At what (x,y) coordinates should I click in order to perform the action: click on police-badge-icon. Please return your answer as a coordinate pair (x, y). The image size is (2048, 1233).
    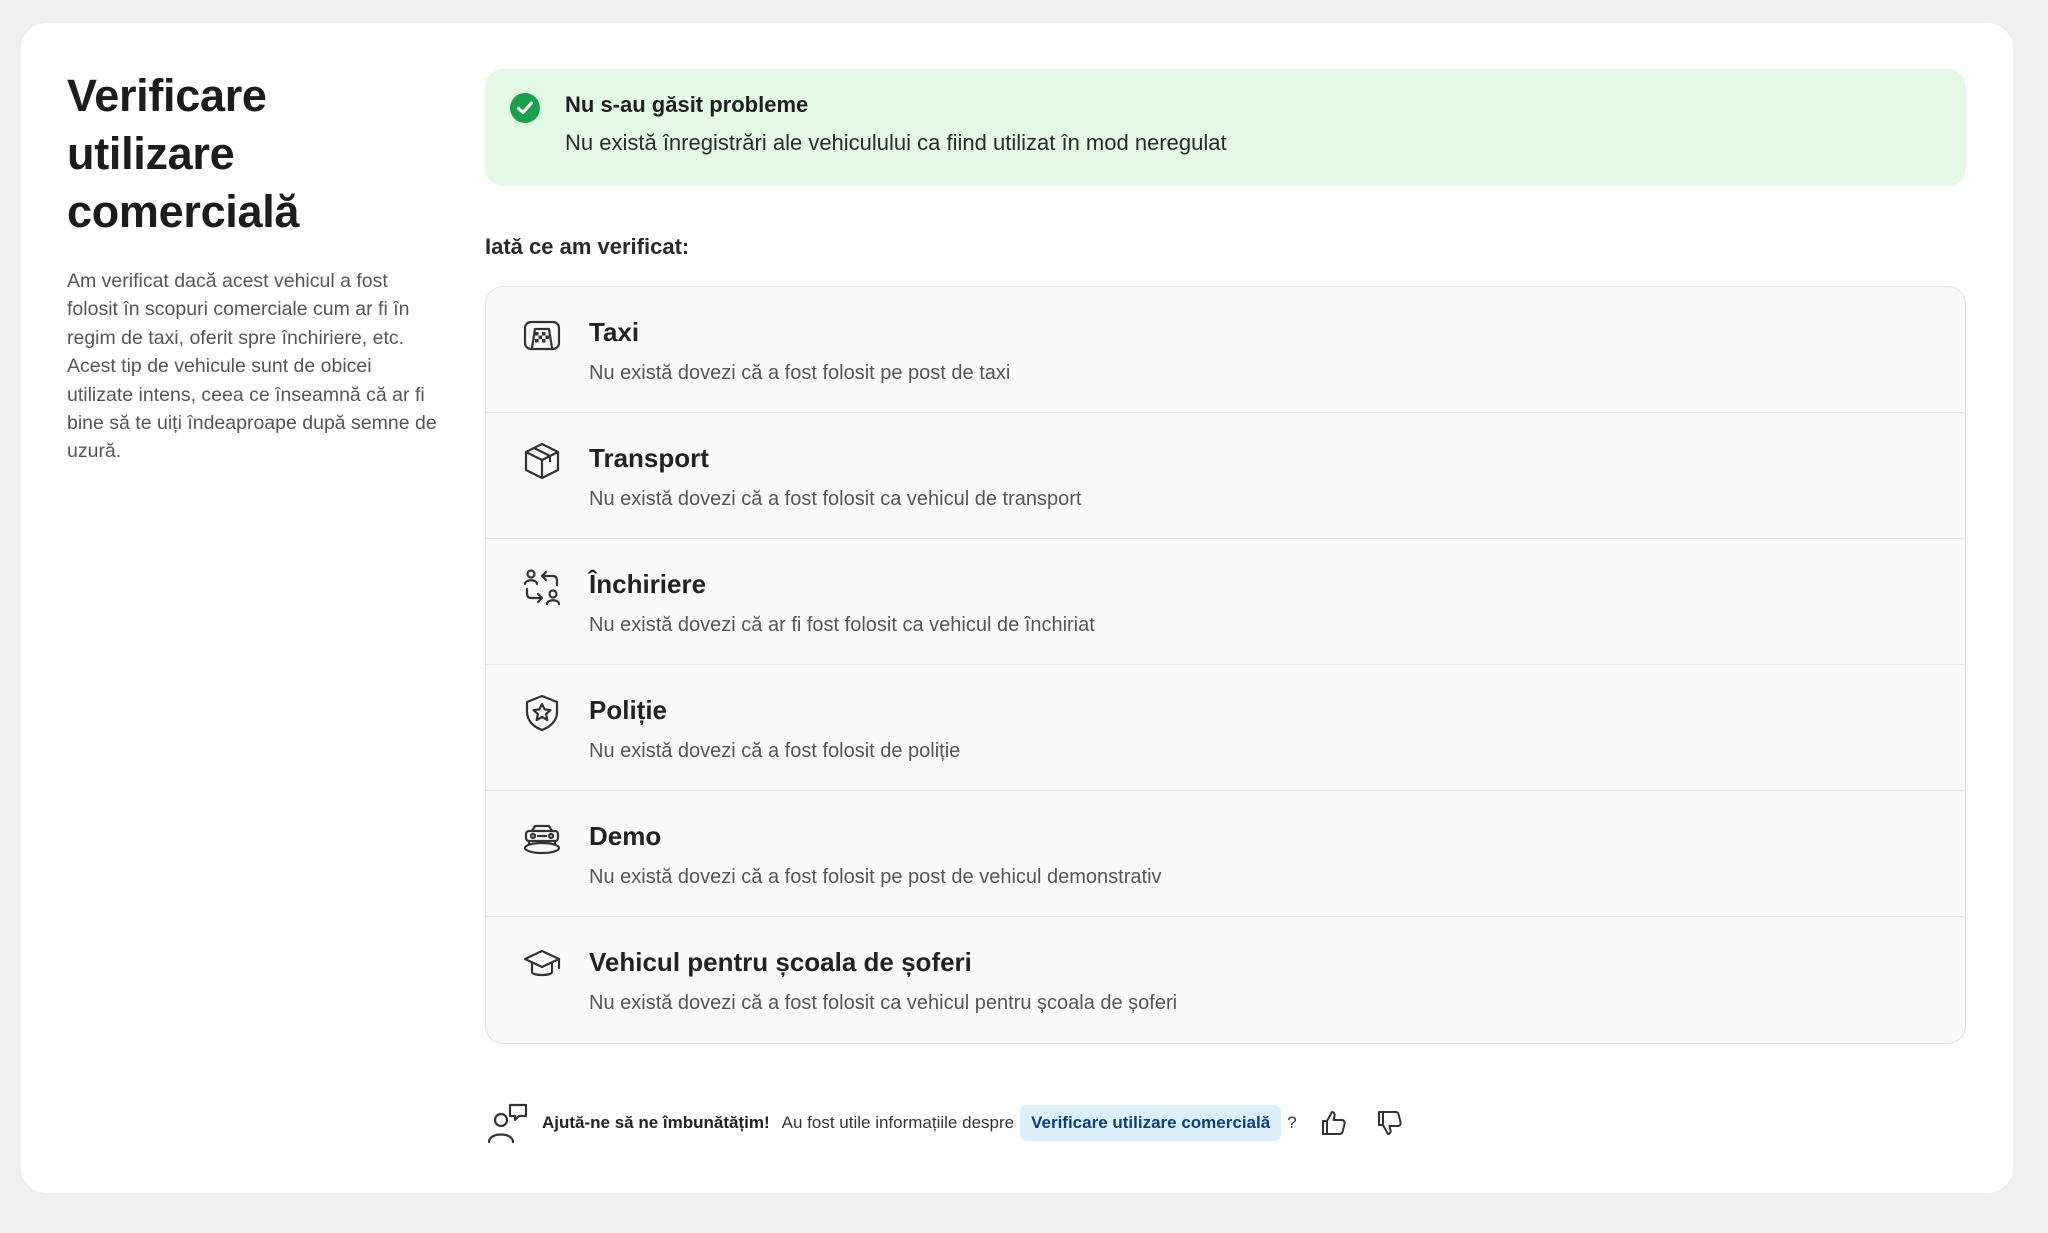
    Looking at the image, I should click on (542, 713).